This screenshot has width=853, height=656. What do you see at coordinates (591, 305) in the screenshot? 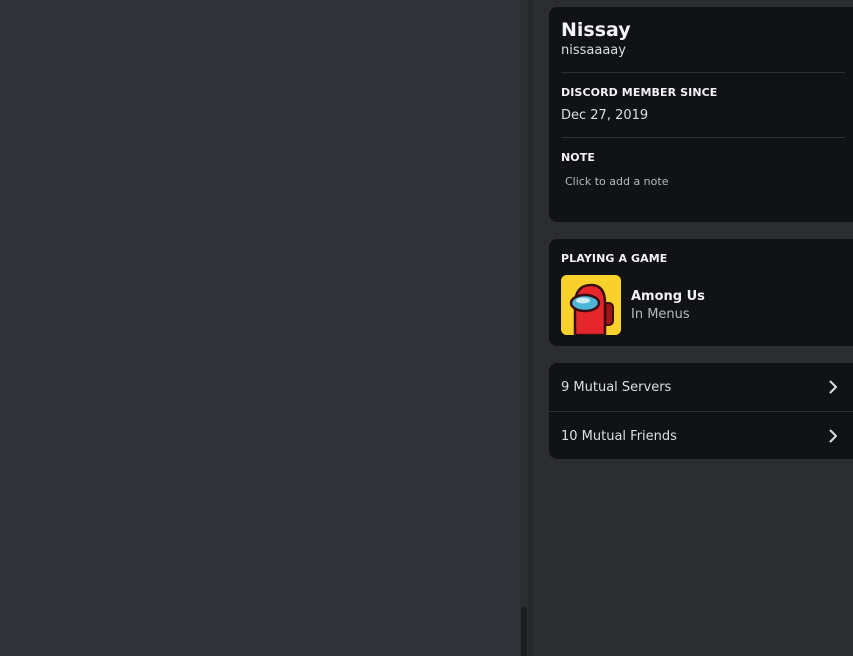
I see `among-us-crewmate-icon` at bounding box center [591, 305].